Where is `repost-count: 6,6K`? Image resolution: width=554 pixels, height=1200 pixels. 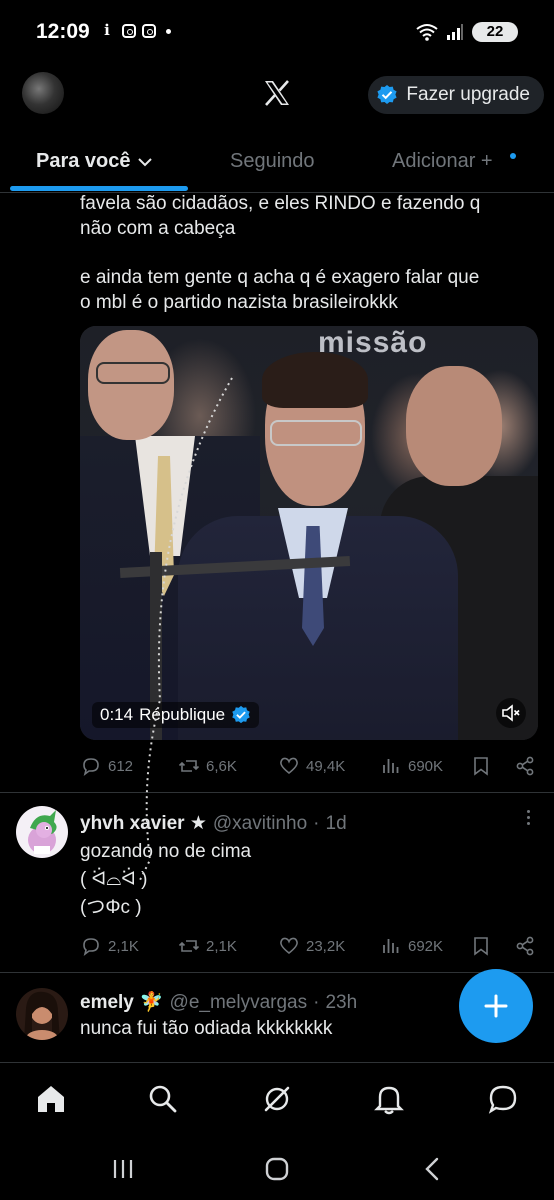 repost-count: 6,6K is located at coordinates (221, 766).